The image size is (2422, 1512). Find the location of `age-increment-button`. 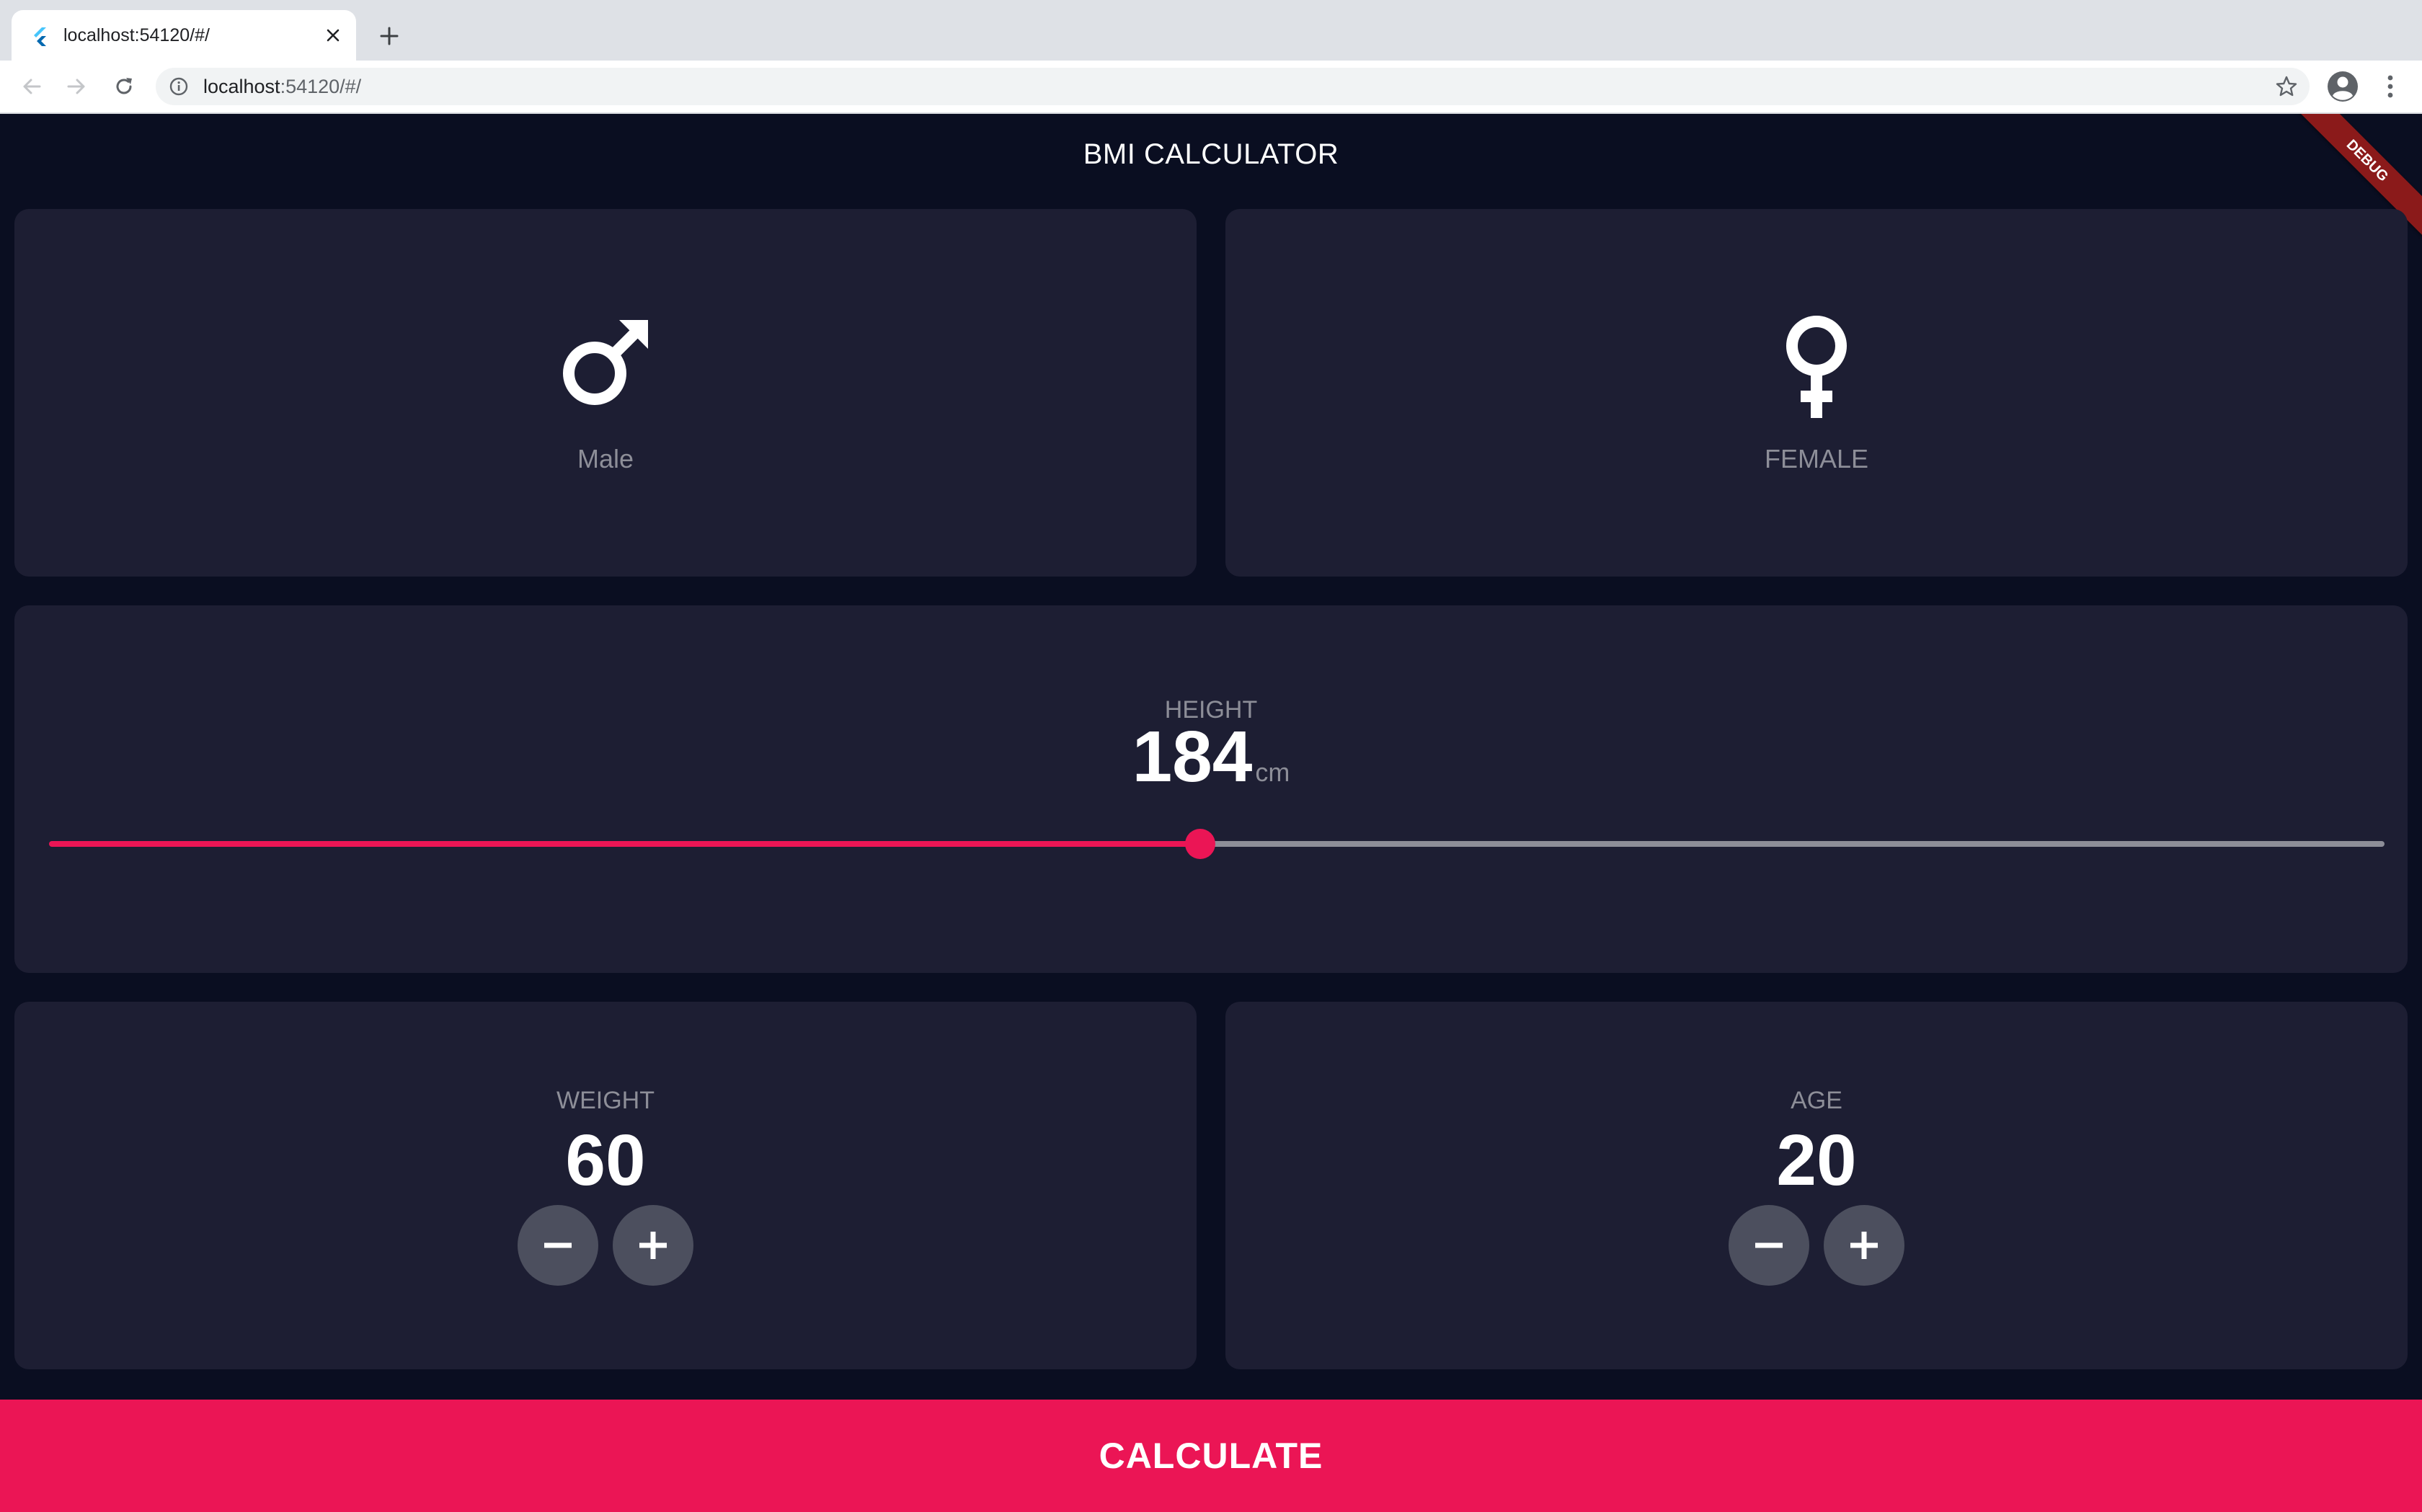

age-increment-button is located at coordinates (1864, 1246).